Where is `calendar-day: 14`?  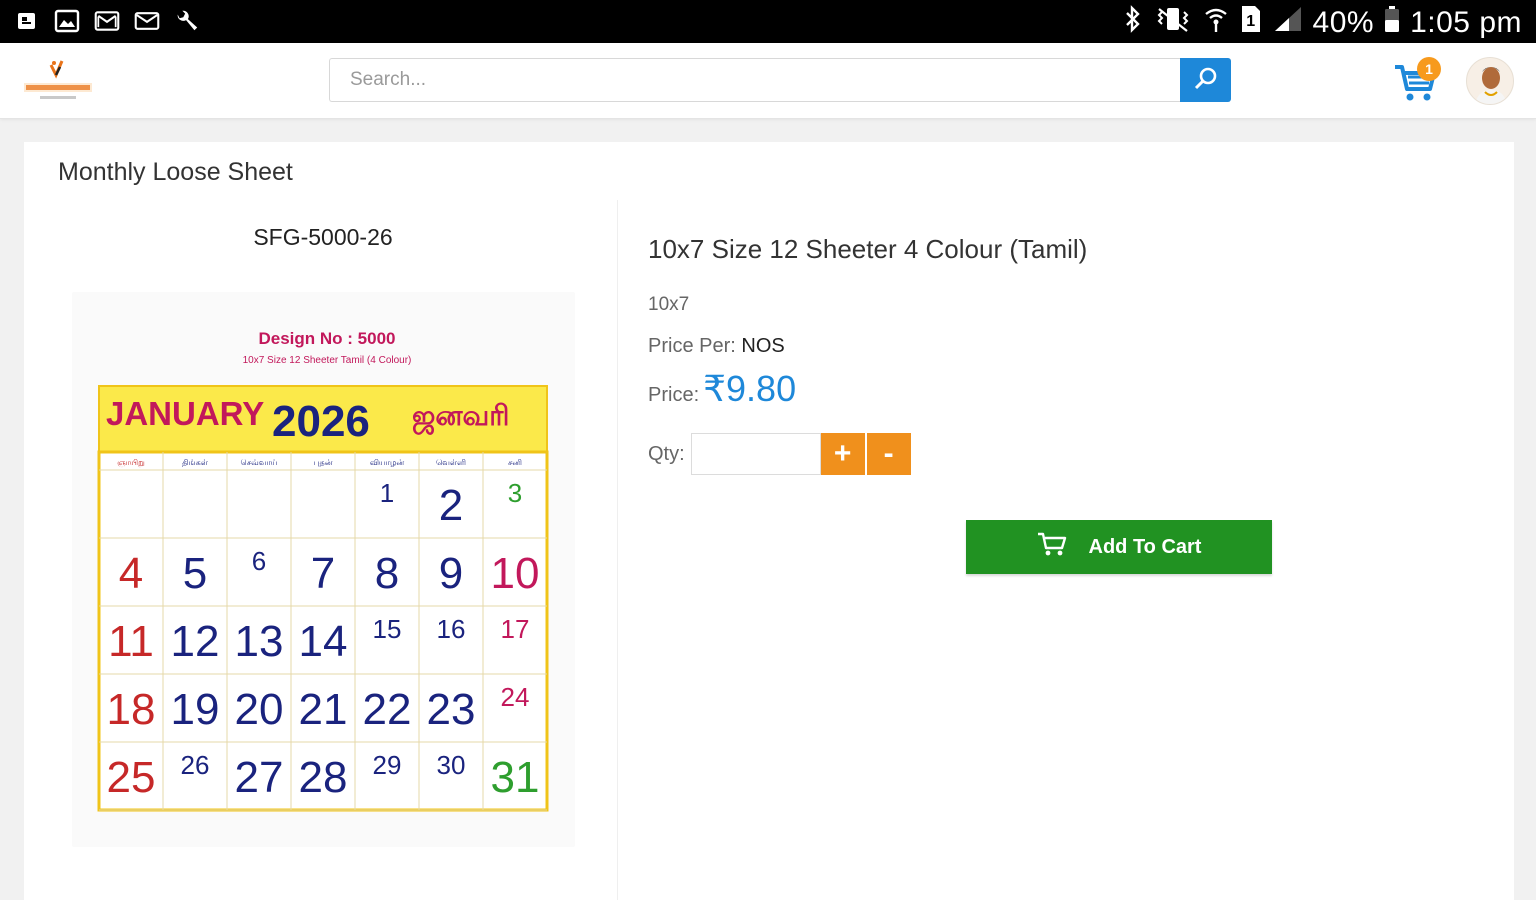 calendar-day: 14 is located at coordinates (323, 641).